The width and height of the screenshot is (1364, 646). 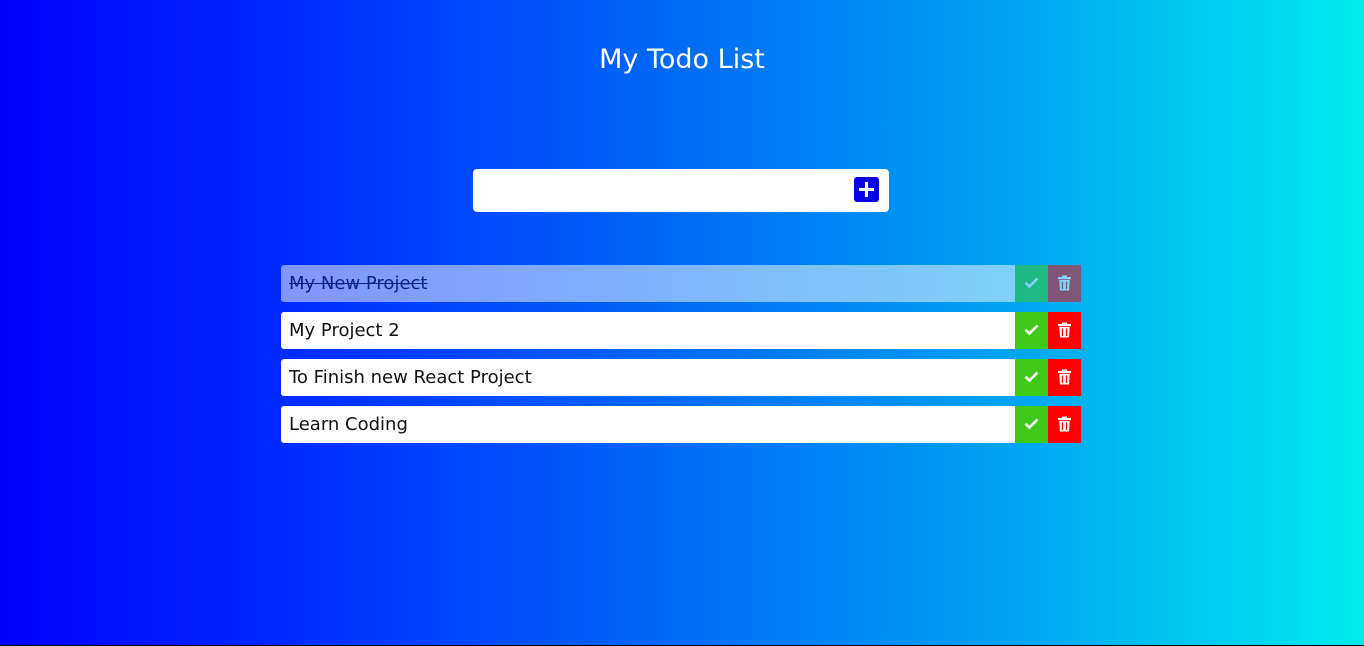 What do you see at coordinates (348, 424) in the screenshot?
I see `todo-text: Learn Coding` at bounding box center [348, 424].